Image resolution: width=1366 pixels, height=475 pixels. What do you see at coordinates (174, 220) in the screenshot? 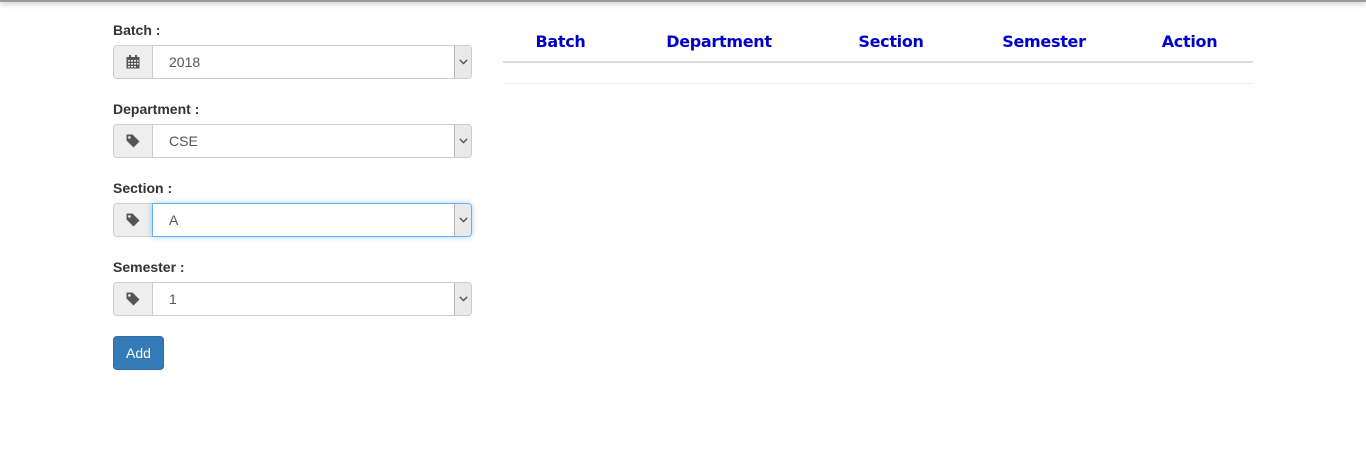
I see `section-selected-value: A` at bounding box center [174, 220].